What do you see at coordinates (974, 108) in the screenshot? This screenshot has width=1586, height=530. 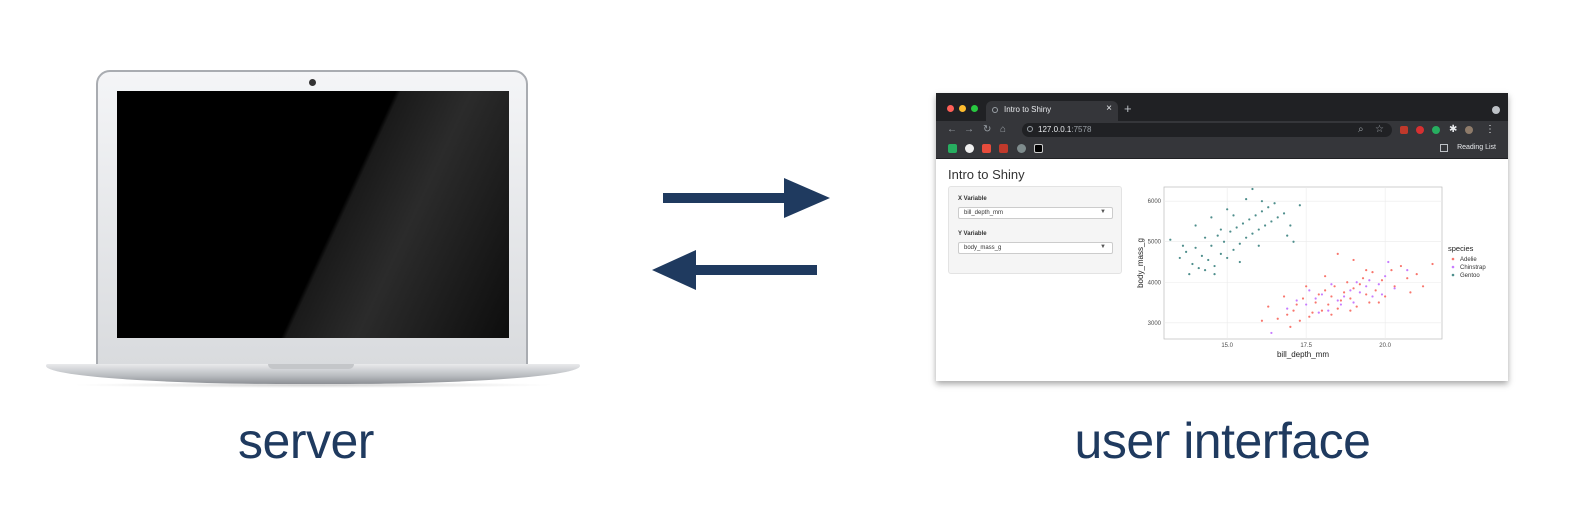 I see `maximize-window-icon` at bounding box center [974, 108].